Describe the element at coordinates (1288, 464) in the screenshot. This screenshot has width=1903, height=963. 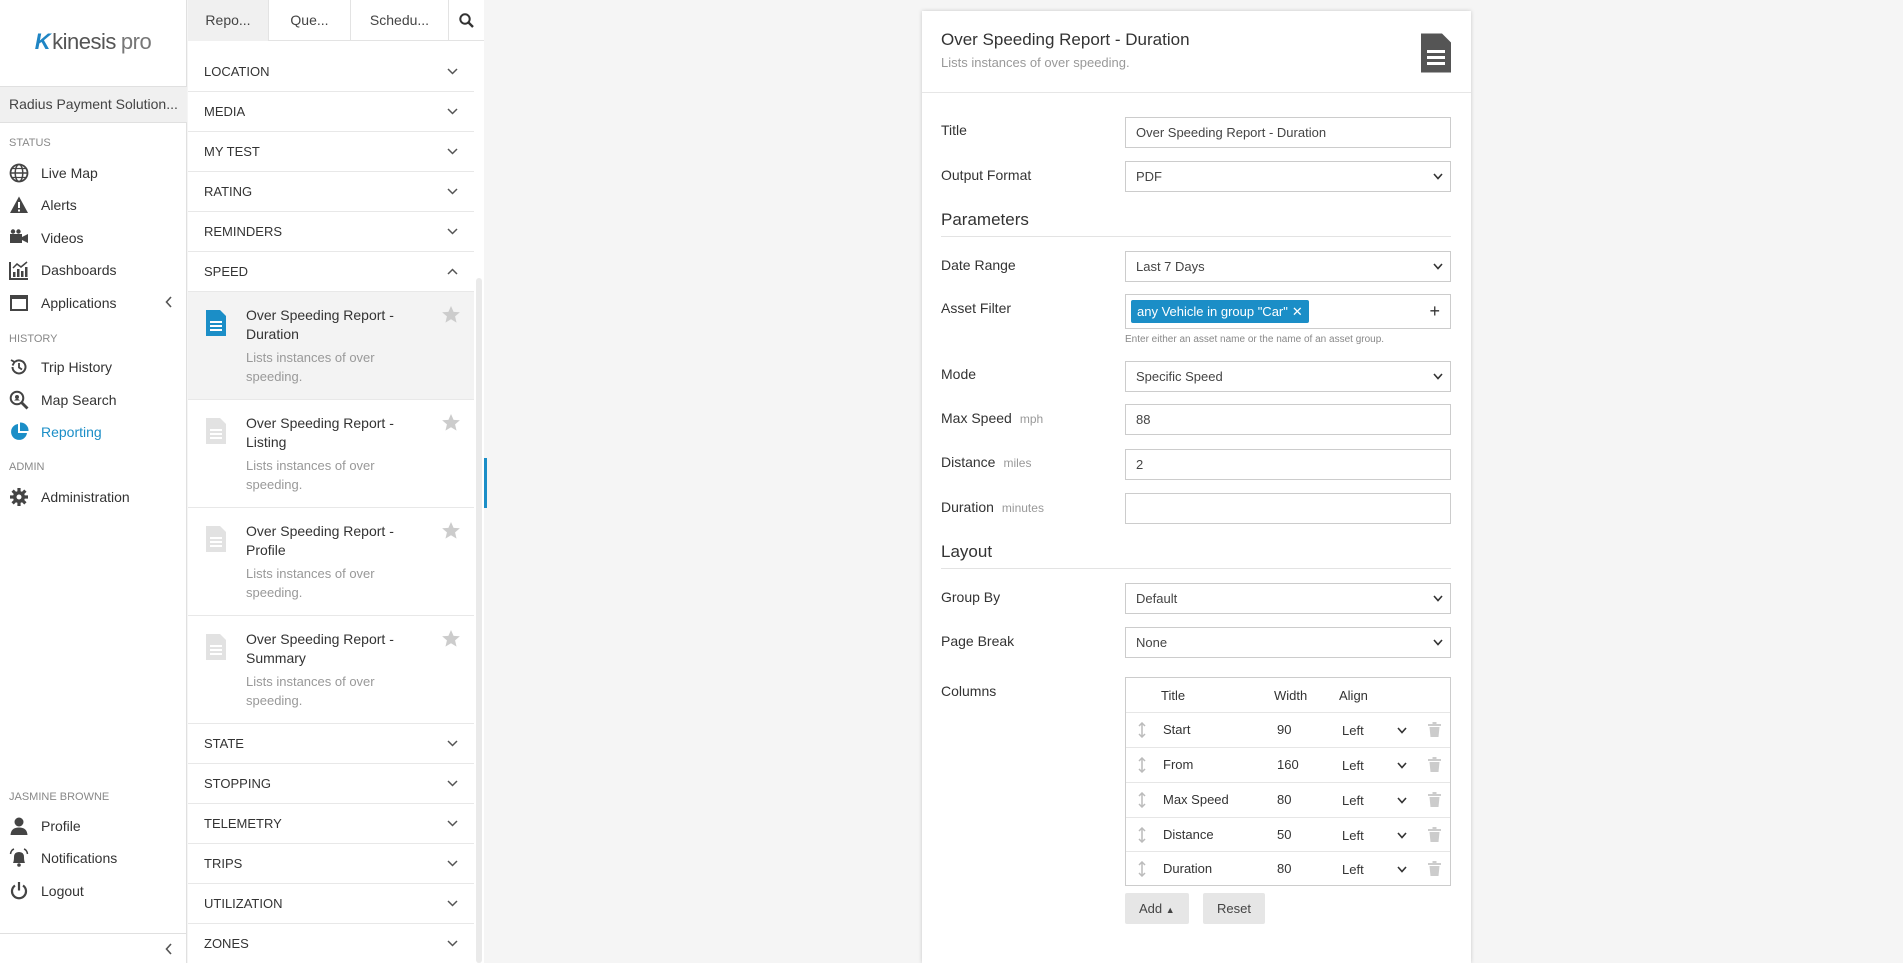
I see `distance-input: 2` at that location.